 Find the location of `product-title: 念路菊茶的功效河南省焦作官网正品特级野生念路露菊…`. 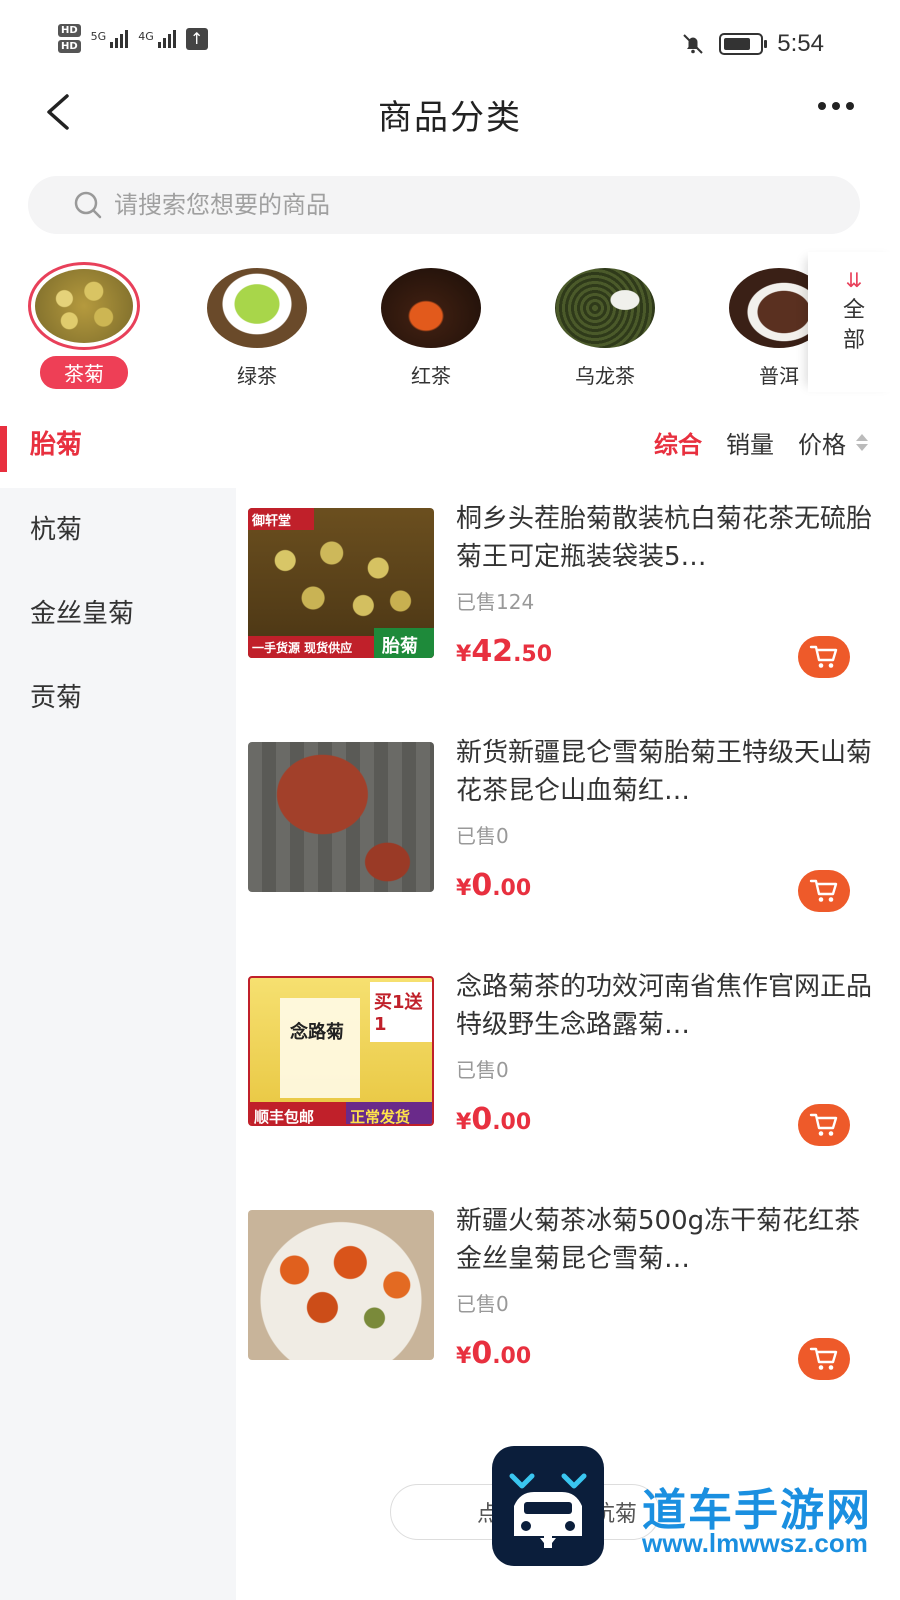

product-title: 念路菊茶的功效河南省焦作官网正品特级野生念路露菊… is located at coordinates (666, 1006).